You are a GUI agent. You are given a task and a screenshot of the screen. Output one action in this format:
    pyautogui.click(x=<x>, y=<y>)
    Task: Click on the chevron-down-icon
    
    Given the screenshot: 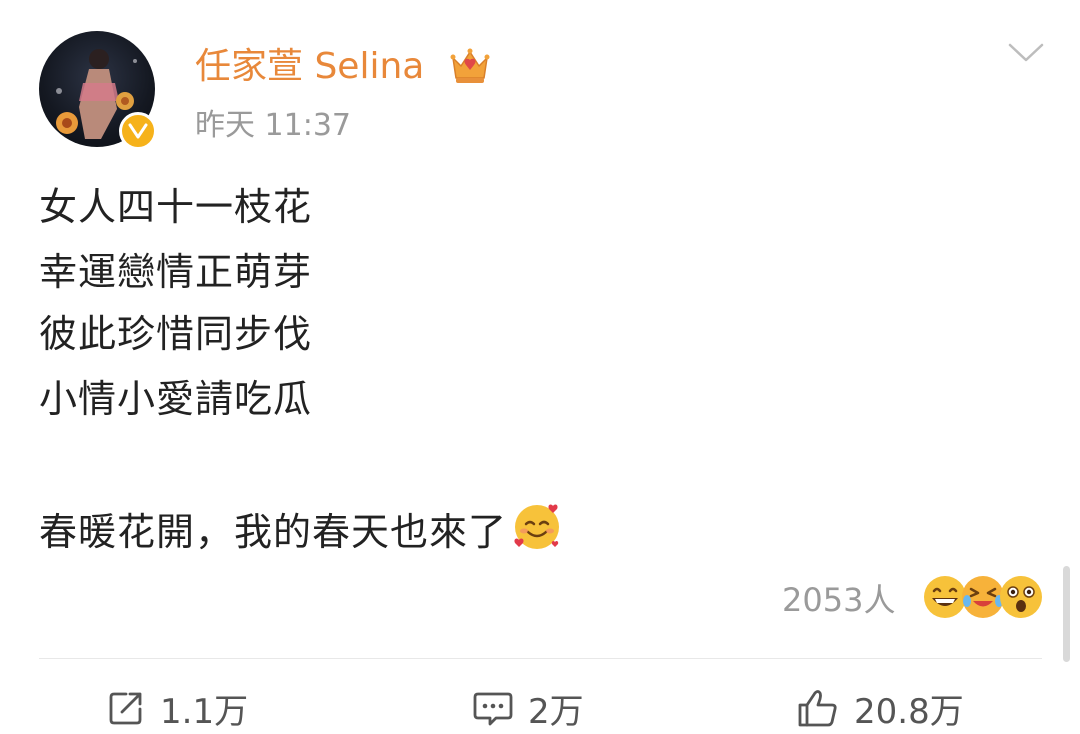 What is the action you would take?
    pyautogui.click(x=1026, y=55)
    